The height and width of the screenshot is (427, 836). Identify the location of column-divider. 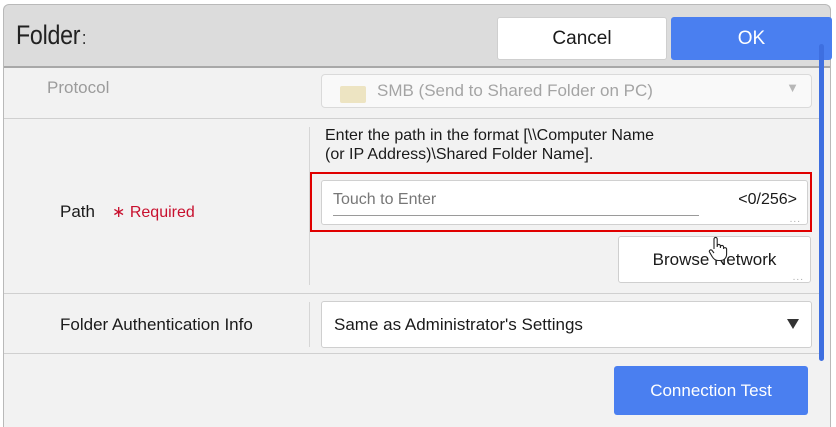
(309, 324).